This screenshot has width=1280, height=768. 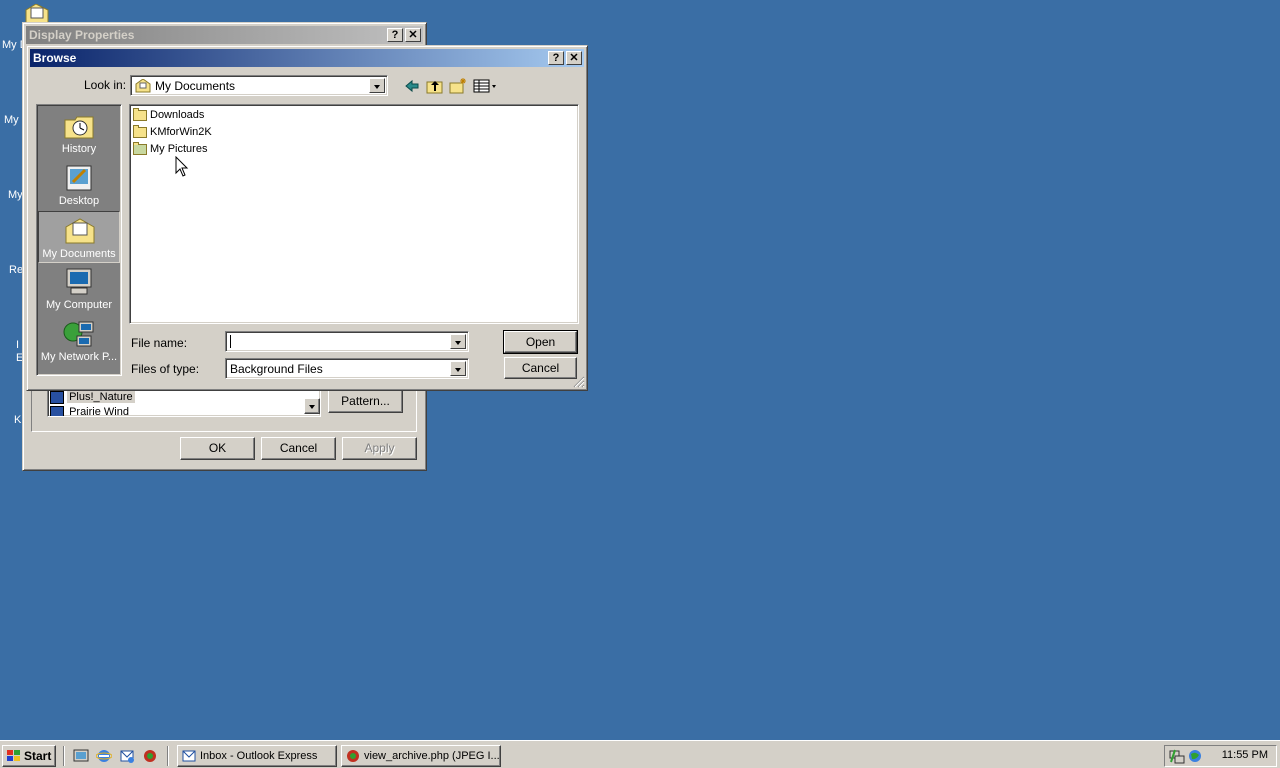 I want to click on wallpaper-item-label: Prairie Wind, so click(x=99, y=411).